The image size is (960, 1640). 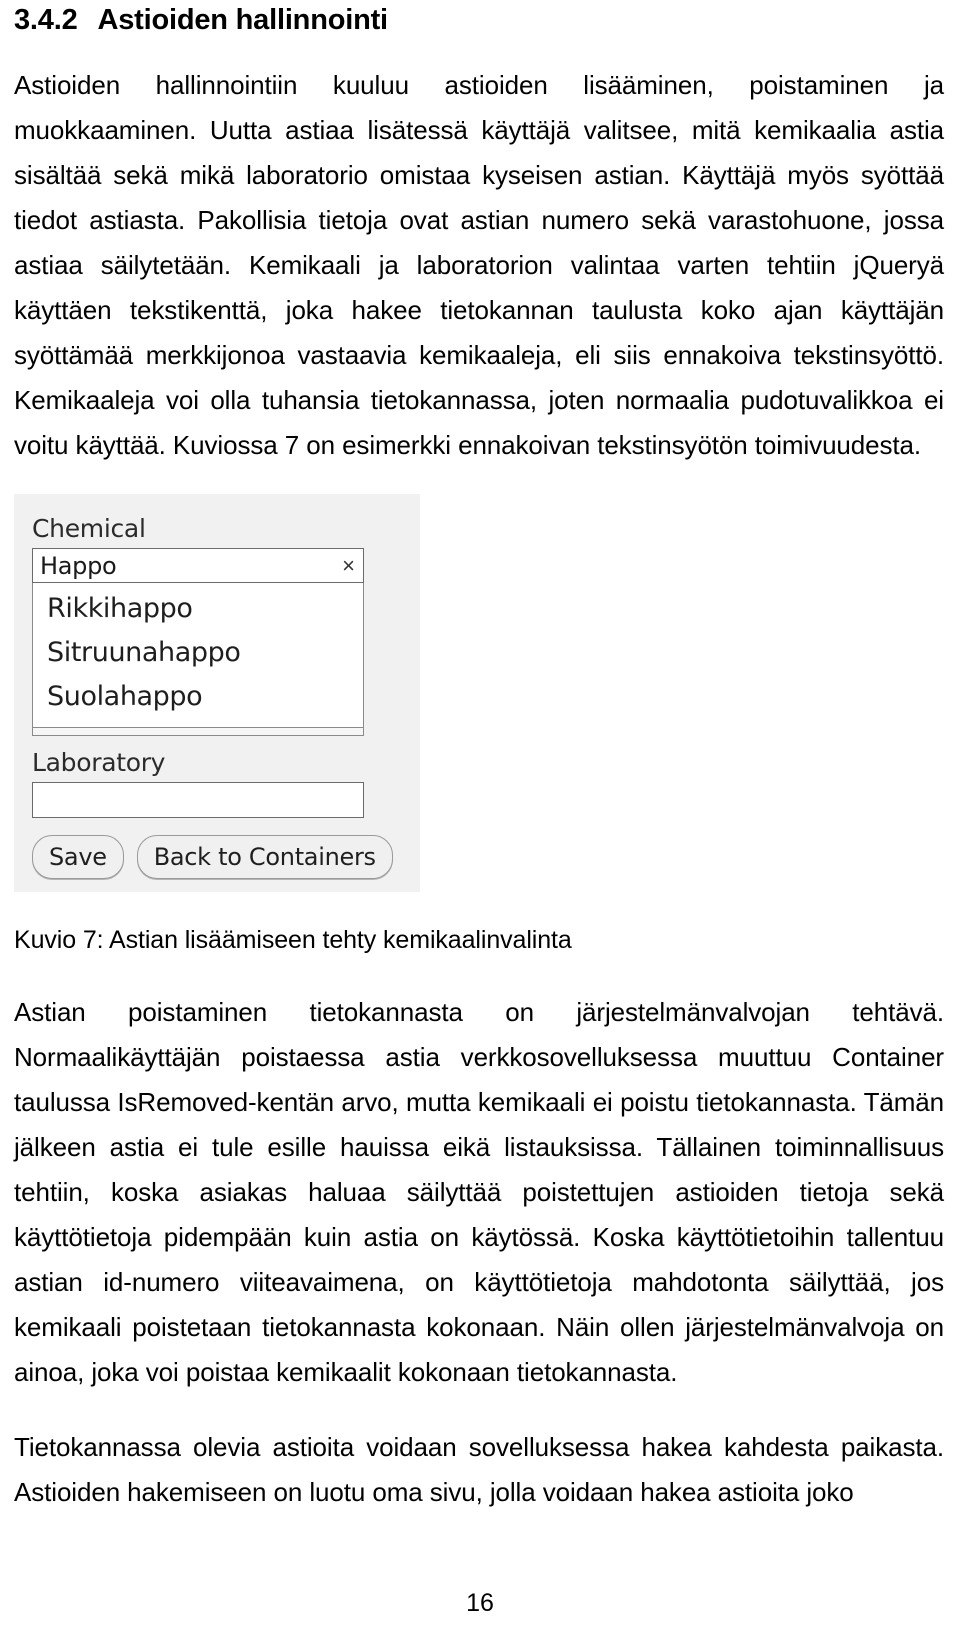 I want to click on save-button: Save, so click(x=78, y=857).